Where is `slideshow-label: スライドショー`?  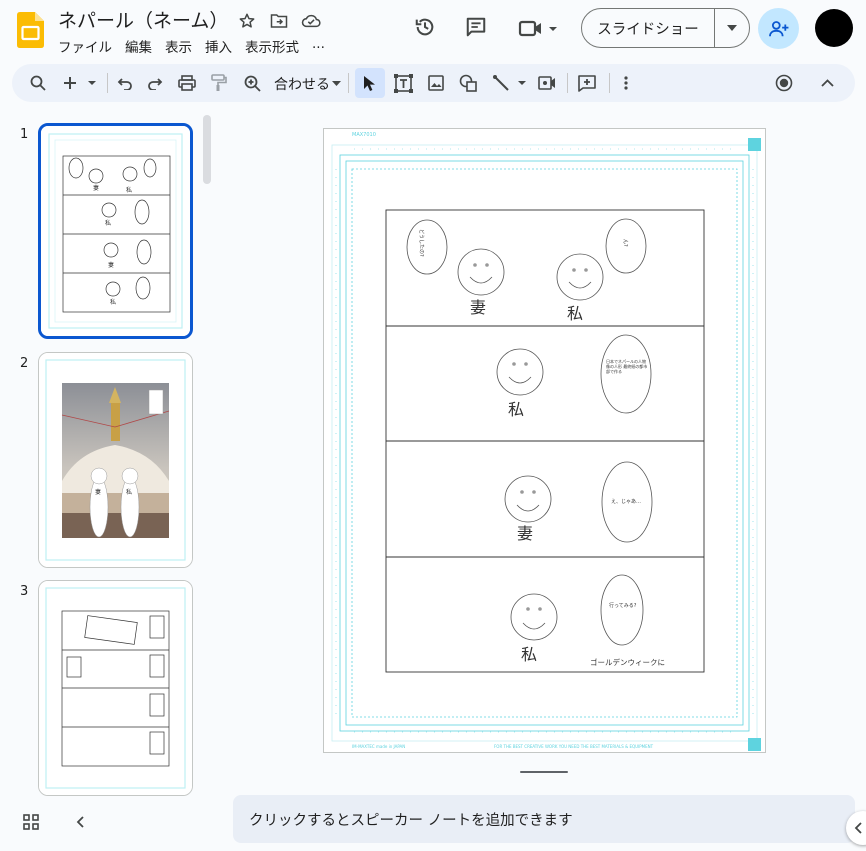 slideshow-label: スライドショー is located at coordinates (648, 28).